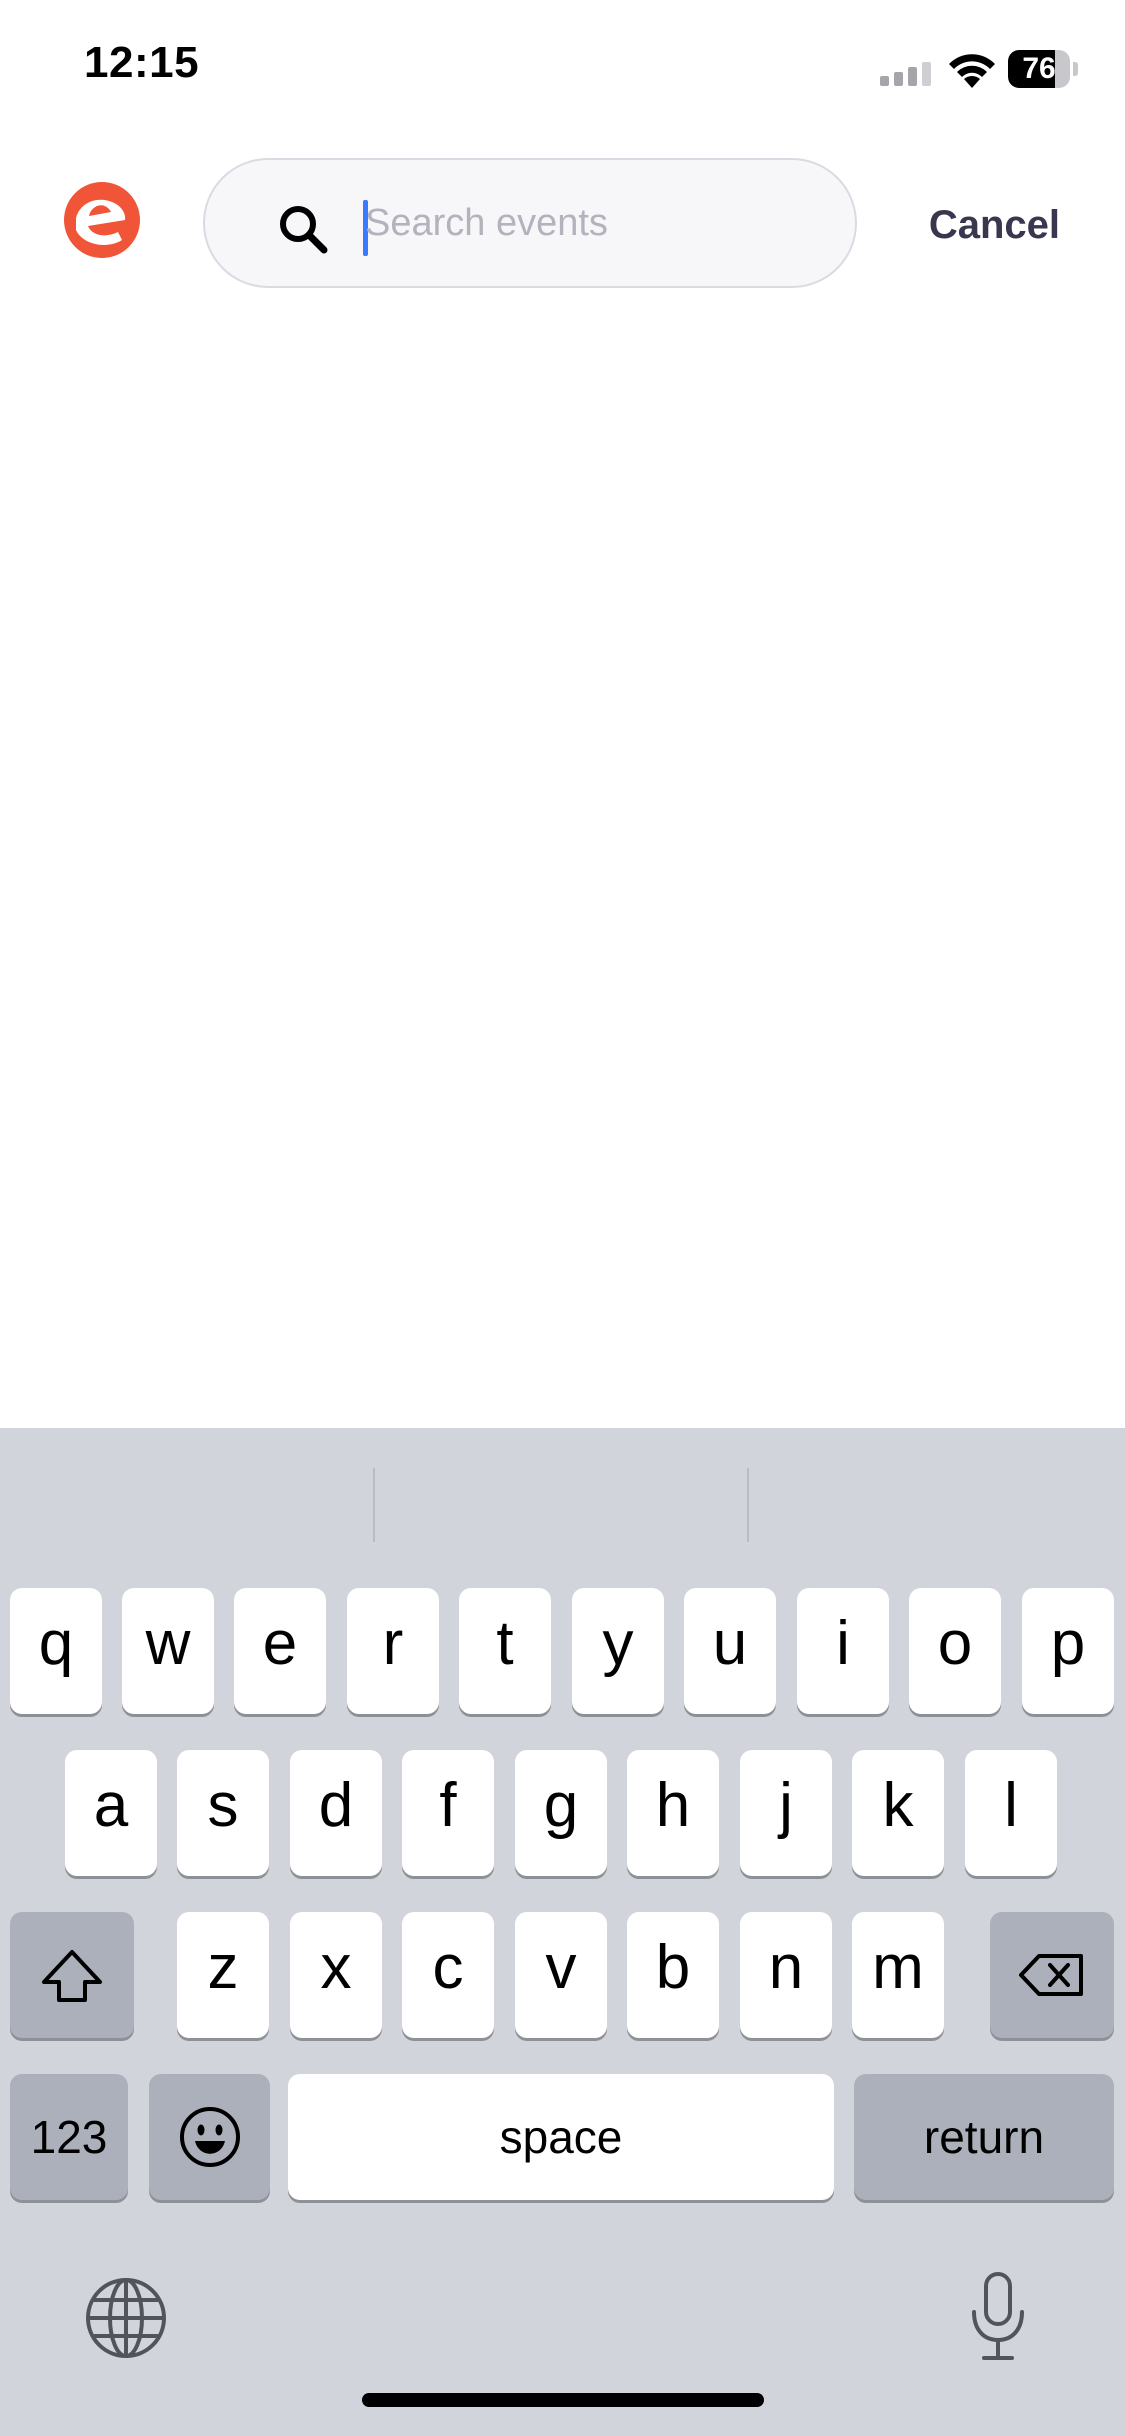 This screenshot has width=1125, height=2436. What do you see at coordinates (898, 1975) in the screenshot?
I see `key-m: m` at bounding box center [898, 1975].